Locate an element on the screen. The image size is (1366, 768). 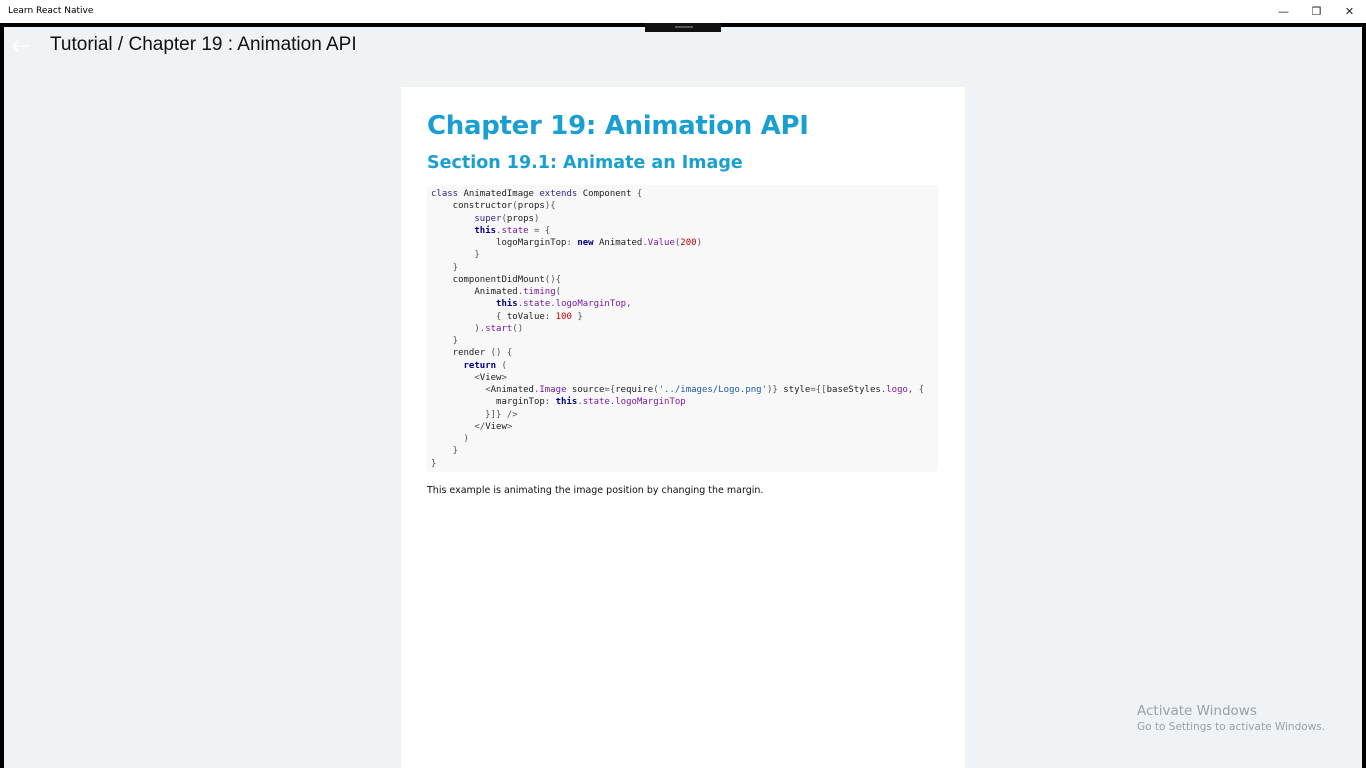
code-token: extends is located at coordinates (561, 194).